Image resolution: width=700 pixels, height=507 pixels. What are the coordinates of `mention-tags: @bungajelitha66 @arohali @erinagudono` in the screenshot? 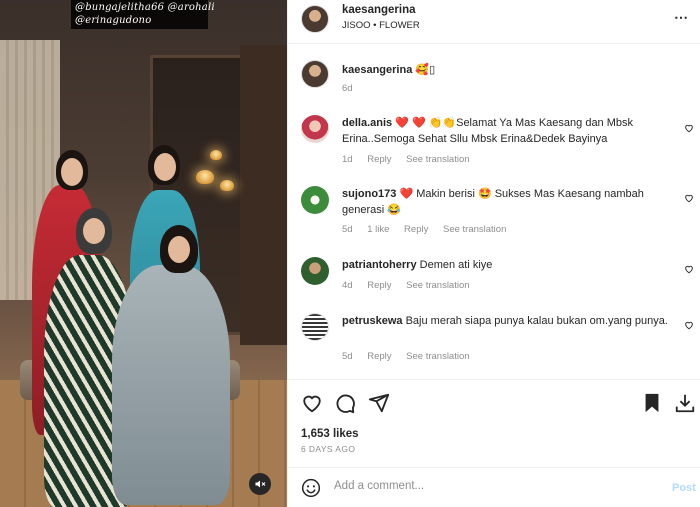 It's located at (143, 14).